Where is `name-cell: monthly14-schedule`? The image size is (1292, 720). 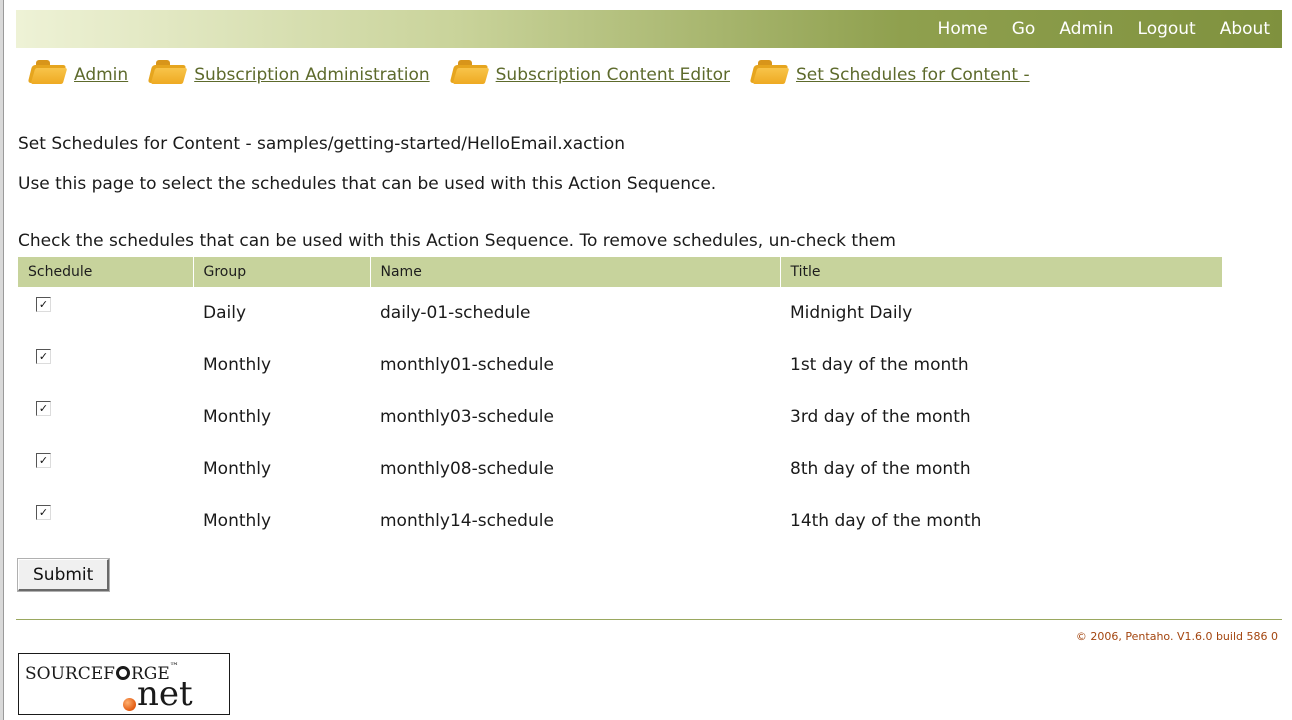
name-cell: monthly14-schedule is located at coordinates (467, 521).